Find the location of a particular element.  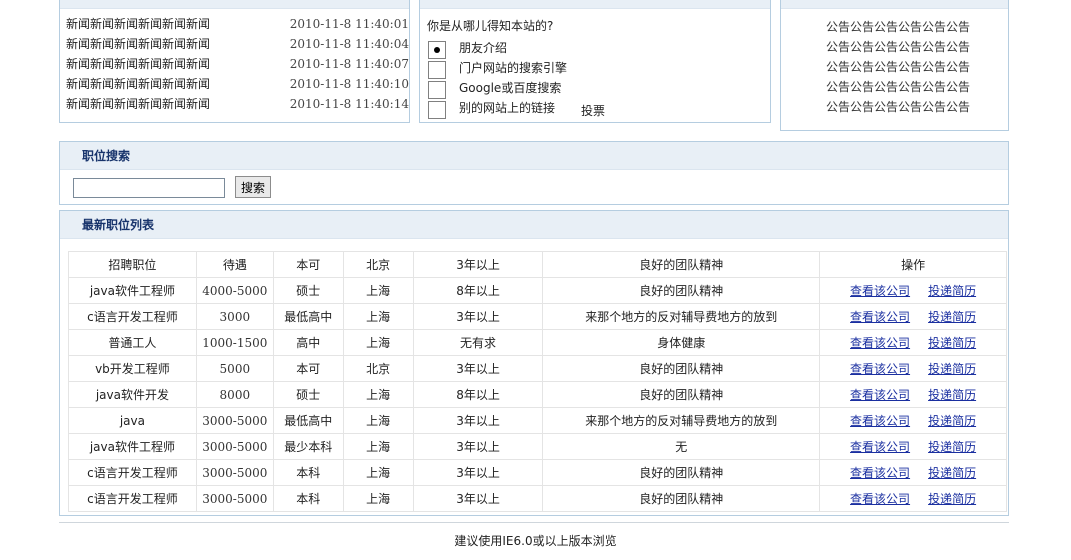

news-date: 2010-11-8 11:40:04 is located at coordinates (349, 44).